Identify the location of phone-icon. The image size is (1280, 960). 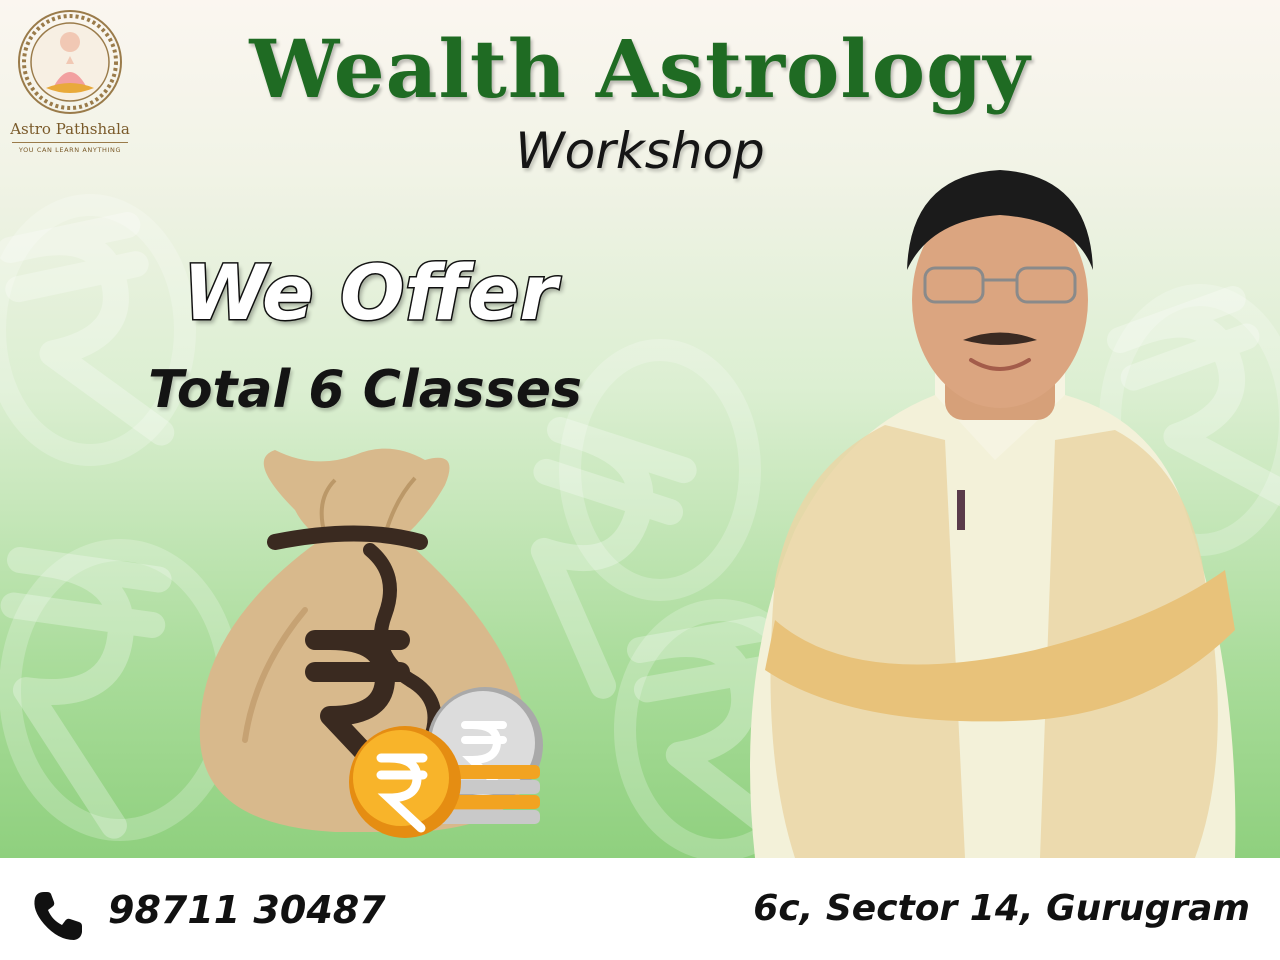
(58, 916).